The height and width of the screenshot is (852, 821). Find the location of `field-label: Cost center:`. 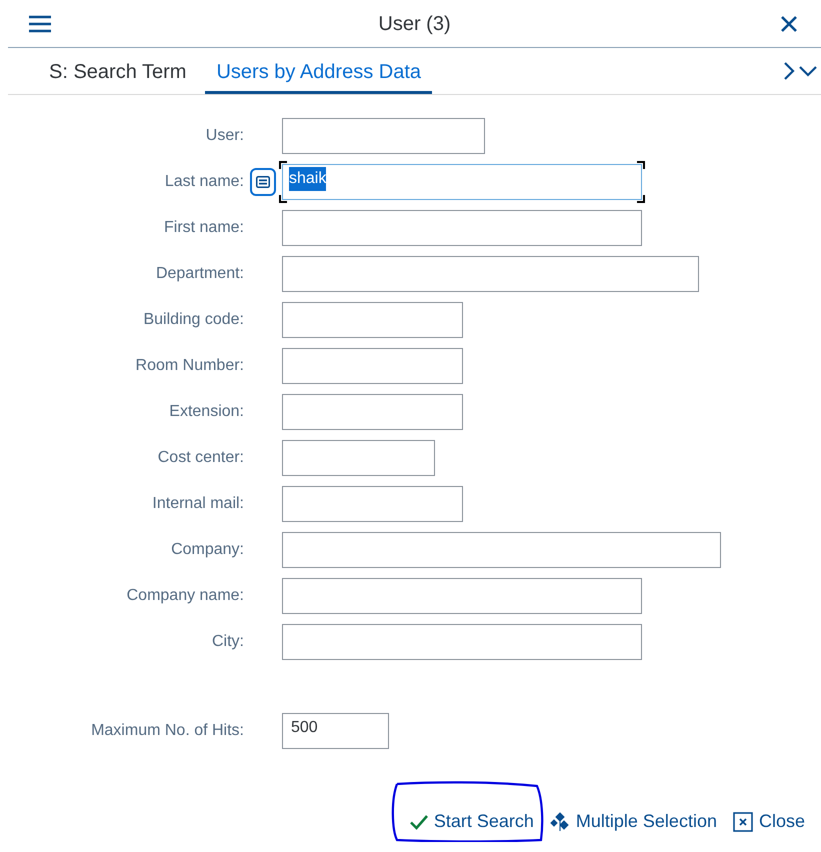

field-label: Cost center: is located at coordinates (201, 458).